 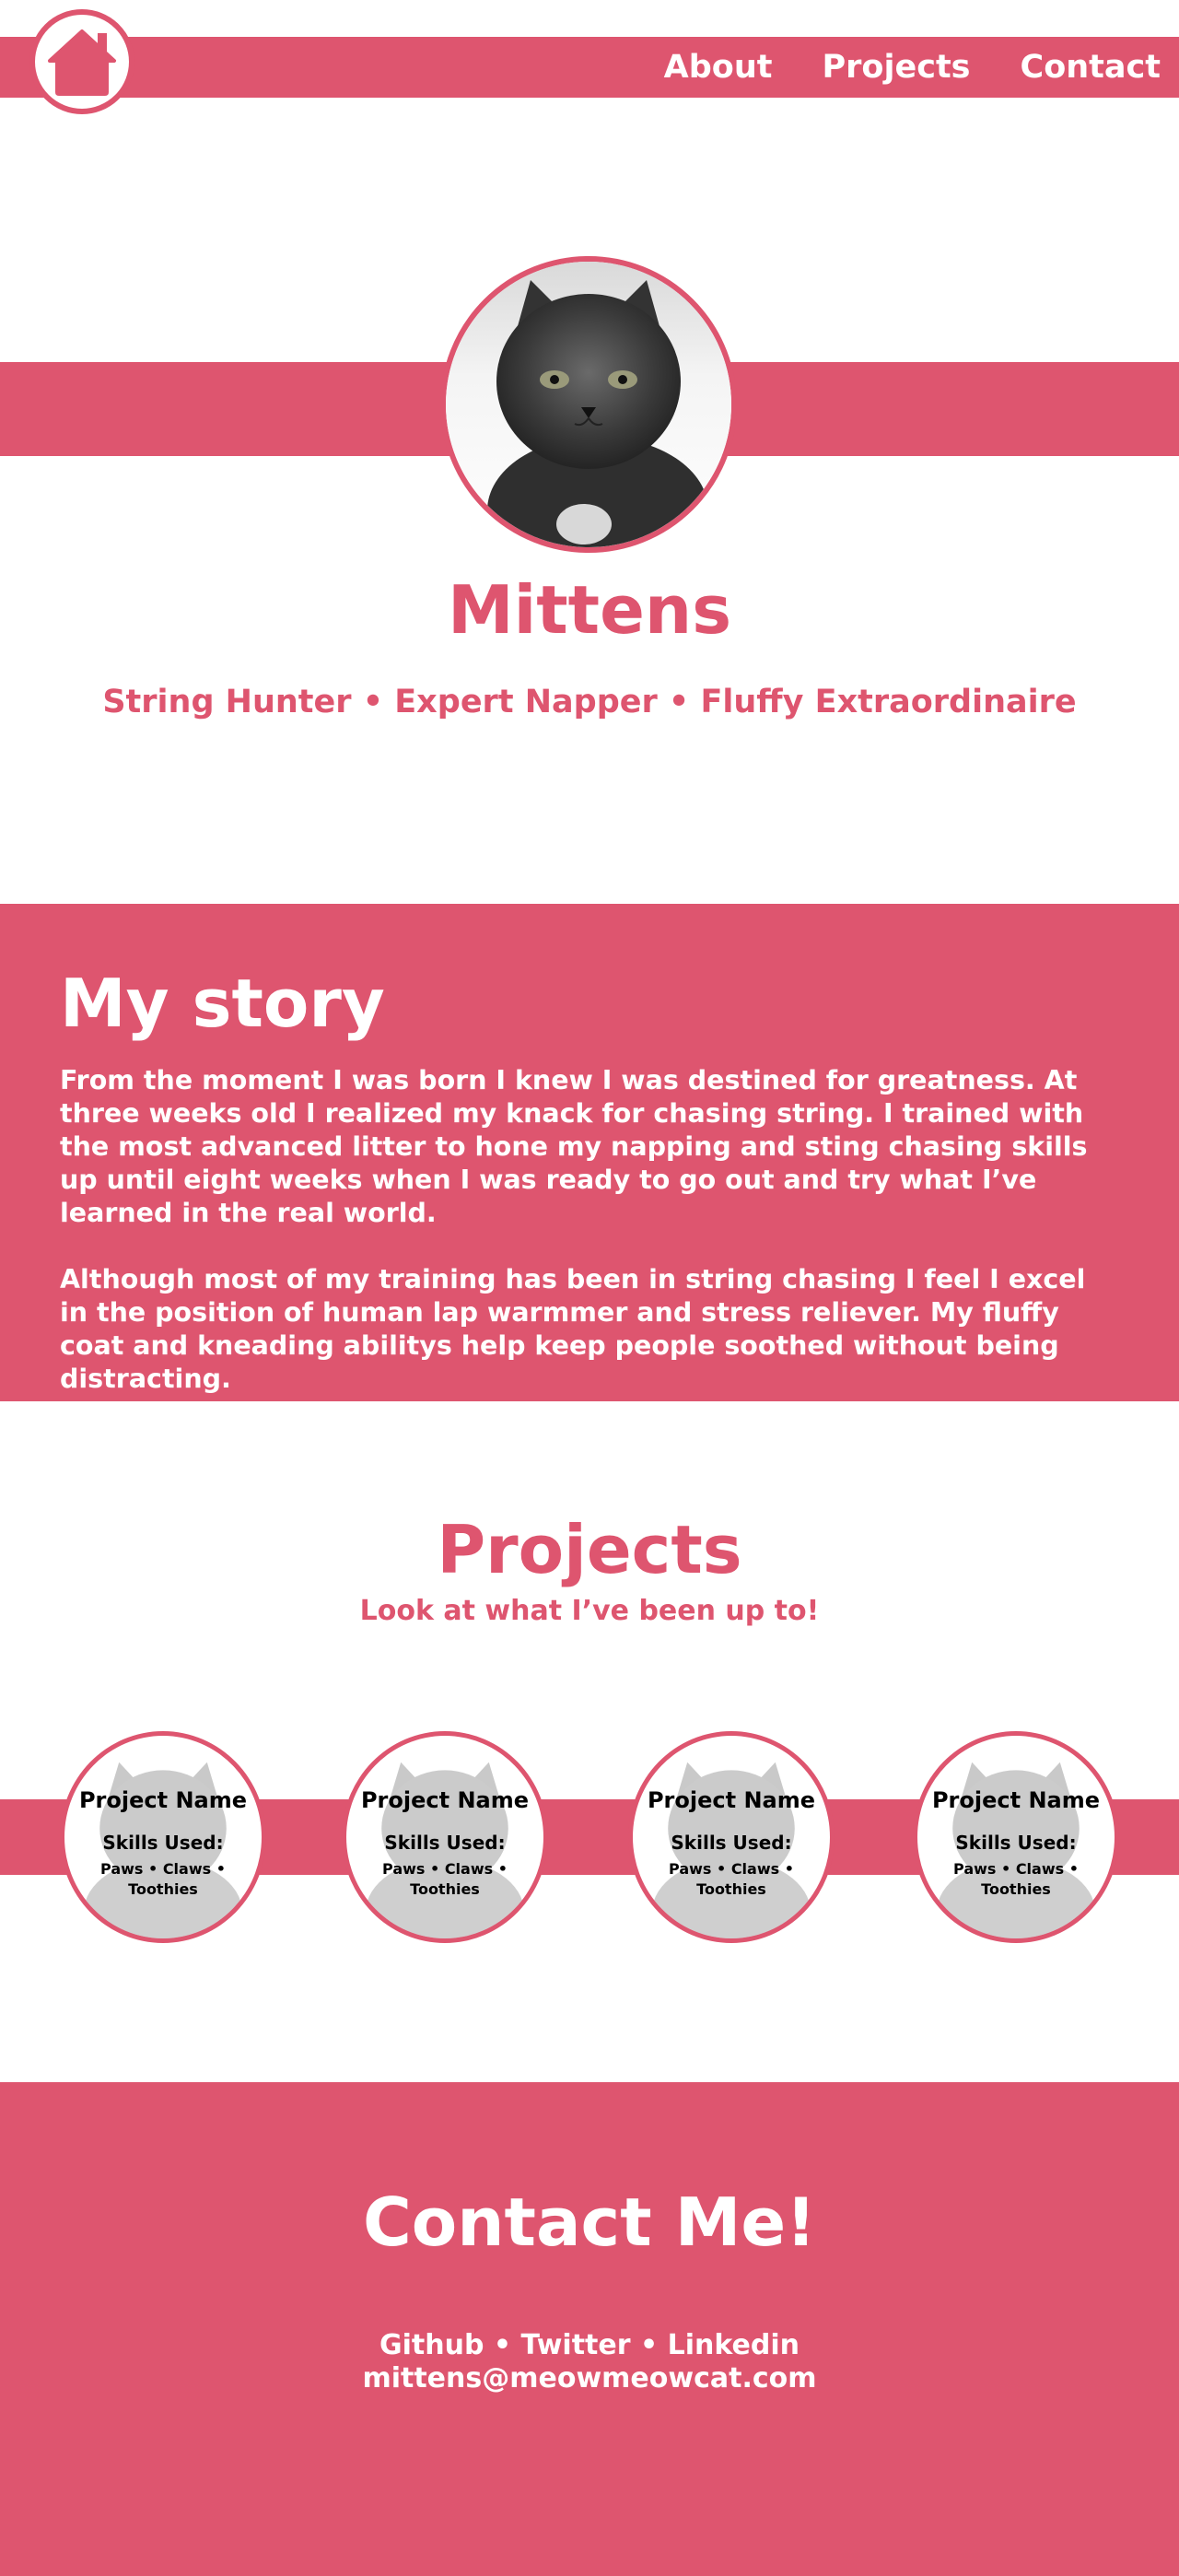 What do you see at coordinates (589, 610) in the screenshot?
I see `profile-name: Mittens` at bounding box center [589, 610].